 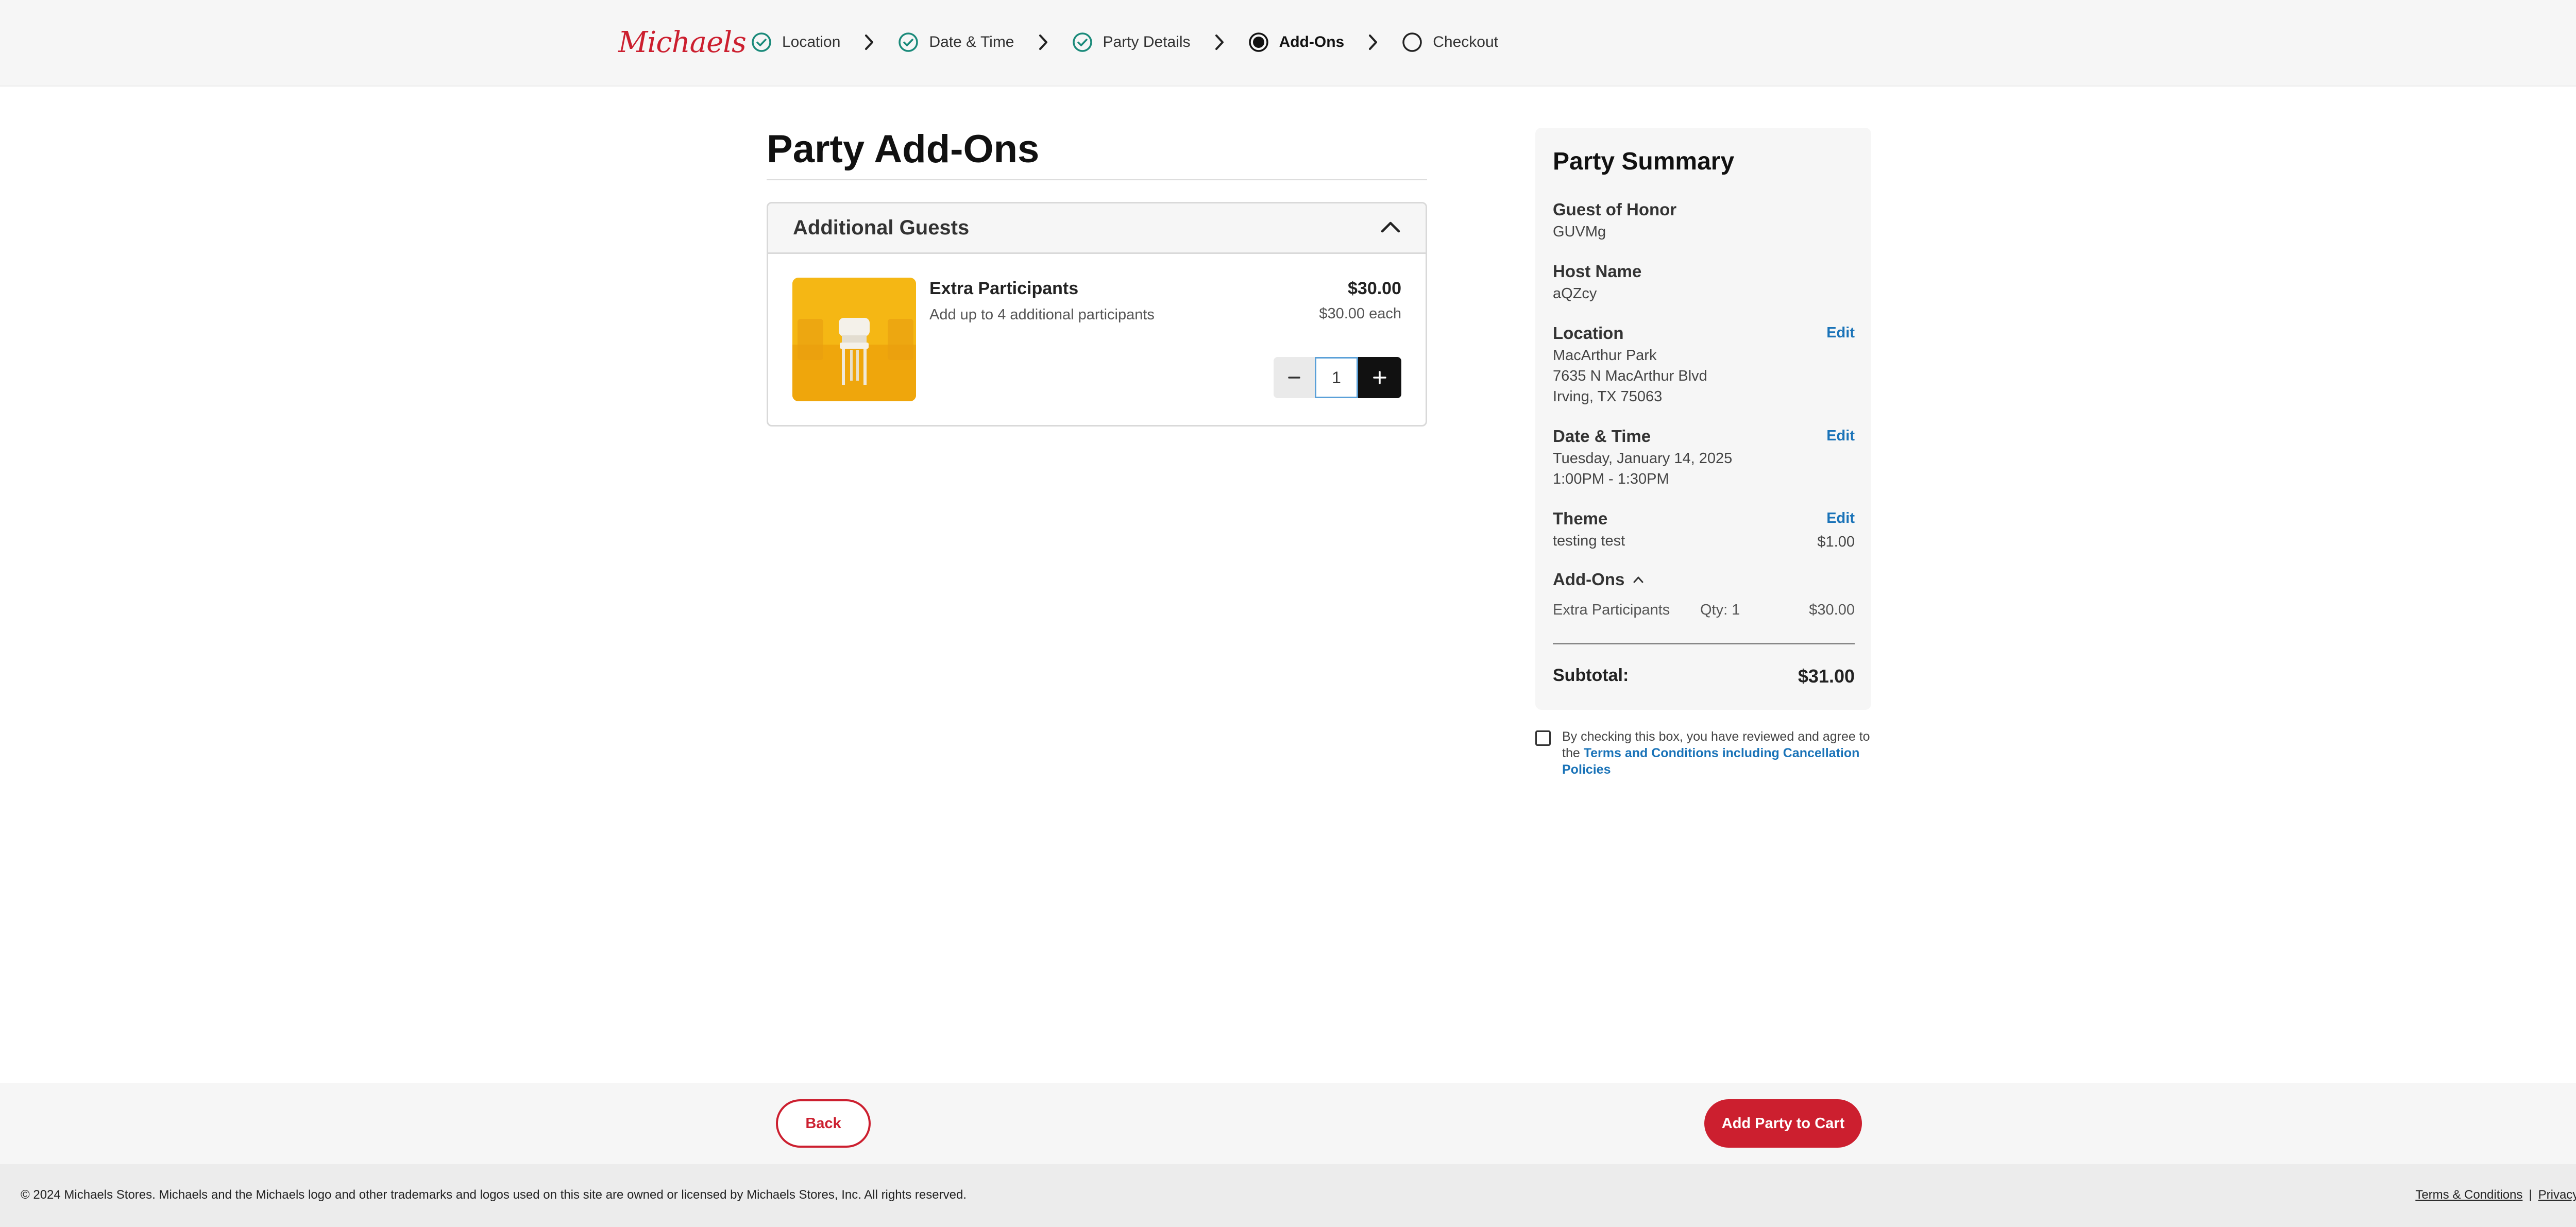 What do you see at coordinates (823, 1123) in the screenshot?
I see `back-button: Back` at bounding box center [823, 1123].